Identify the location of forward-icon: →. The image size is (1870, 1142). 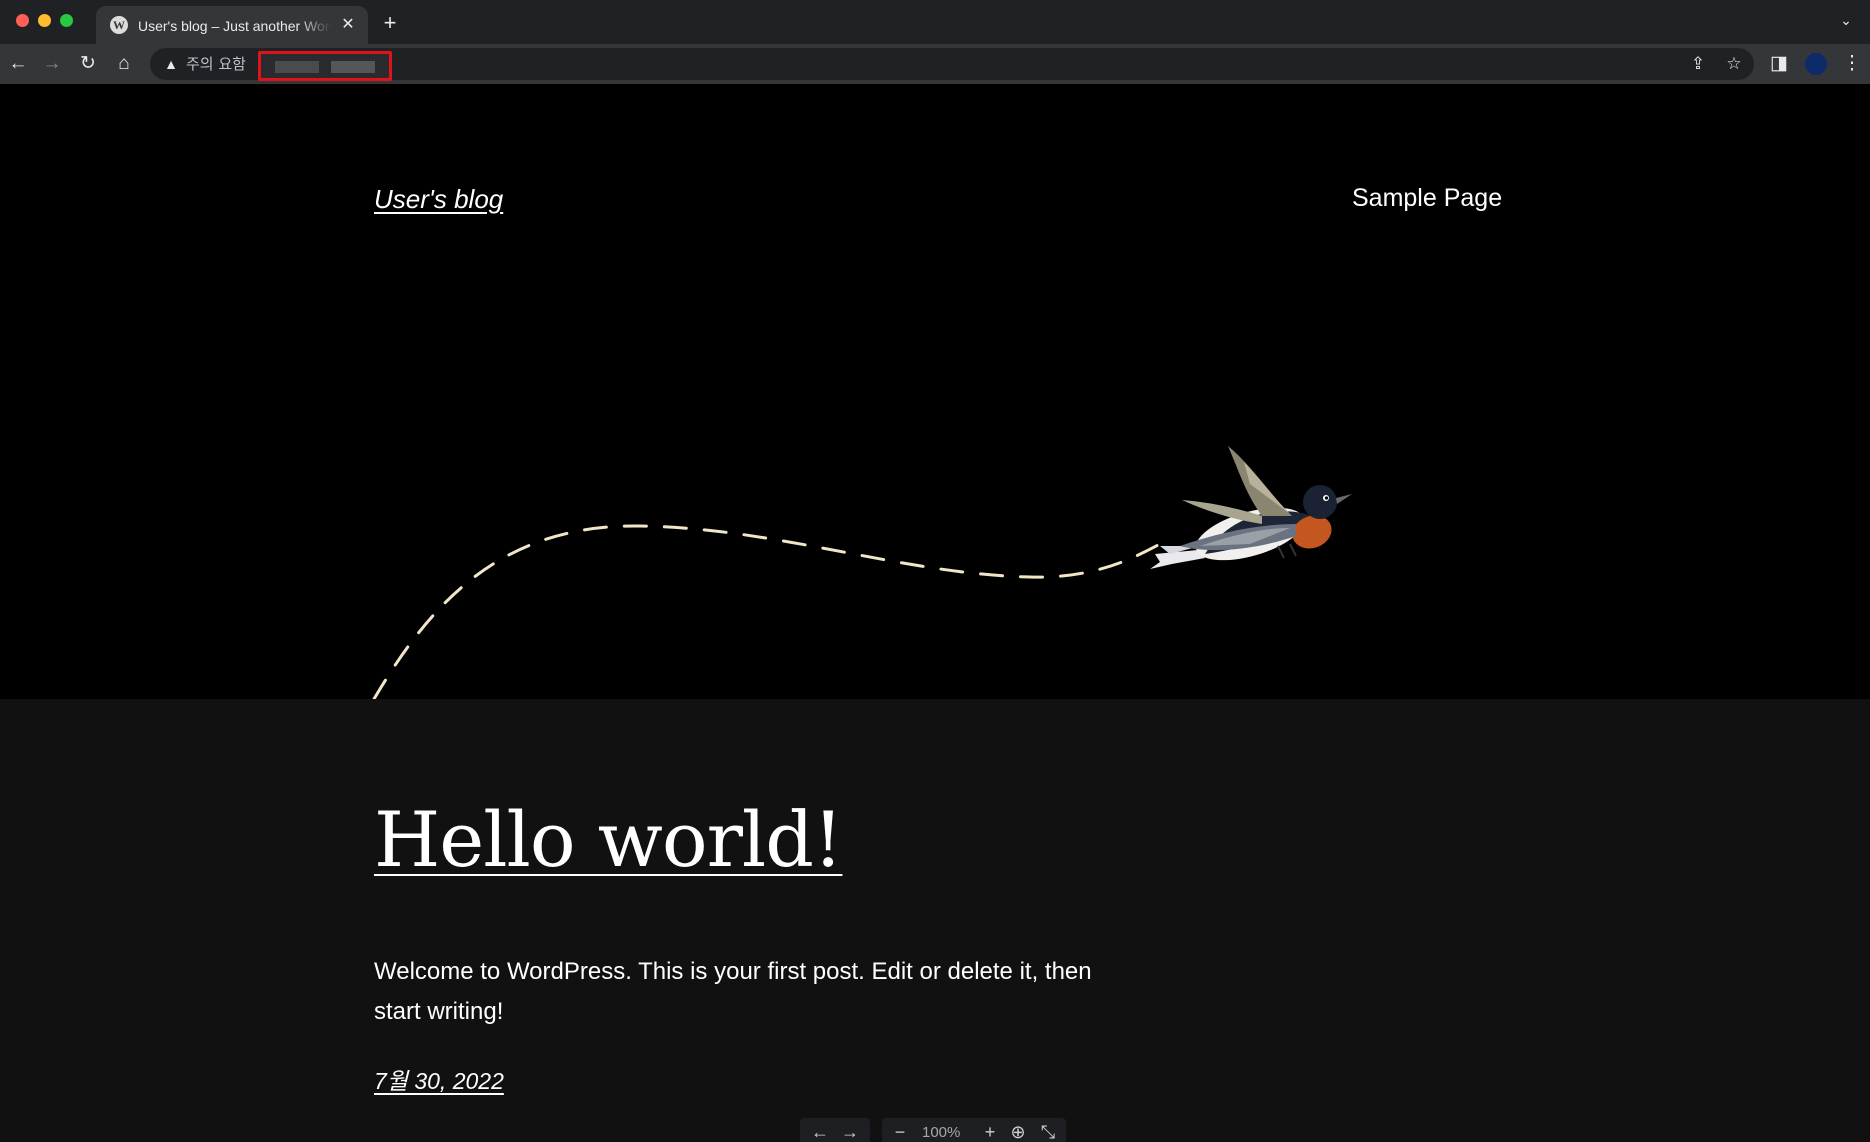
(52, 64).